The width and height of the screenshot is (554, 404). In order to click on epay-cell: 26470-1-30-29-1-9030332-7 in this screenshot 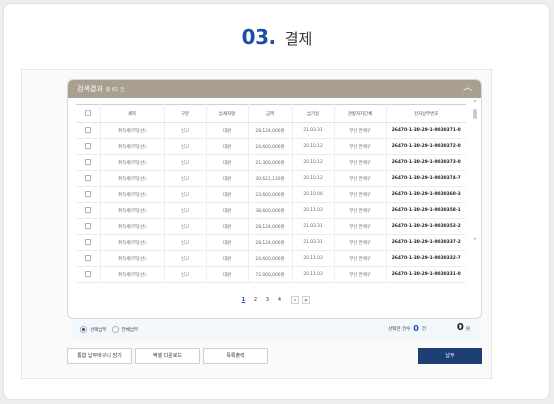, I will do `click(426, 258)`.